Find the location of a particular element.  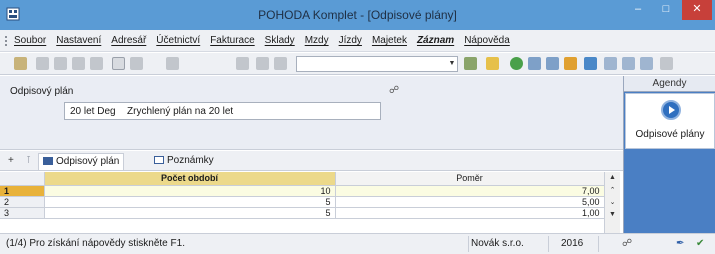

attachment-status-icon: ☍ is located at coordinates (627, 243).